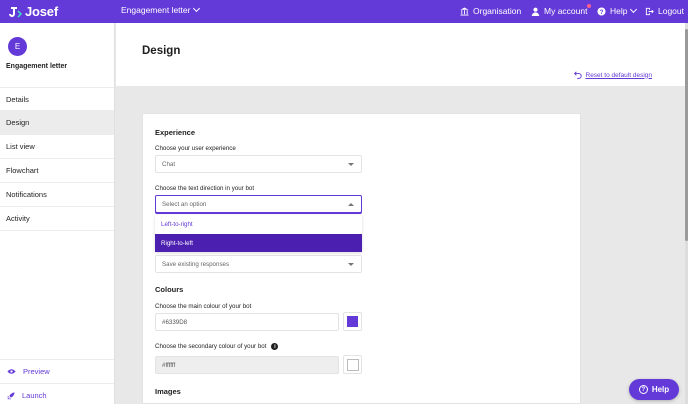 The height and width of the screenshot is (404, 688). I want to click on preview-label: Preview, so click(36, 371).